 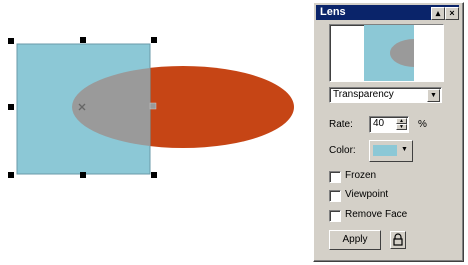 What do you see at coordinates (452, 13) in the screenshot?
I see `close-button: ×` at bounding box center [452, 13].